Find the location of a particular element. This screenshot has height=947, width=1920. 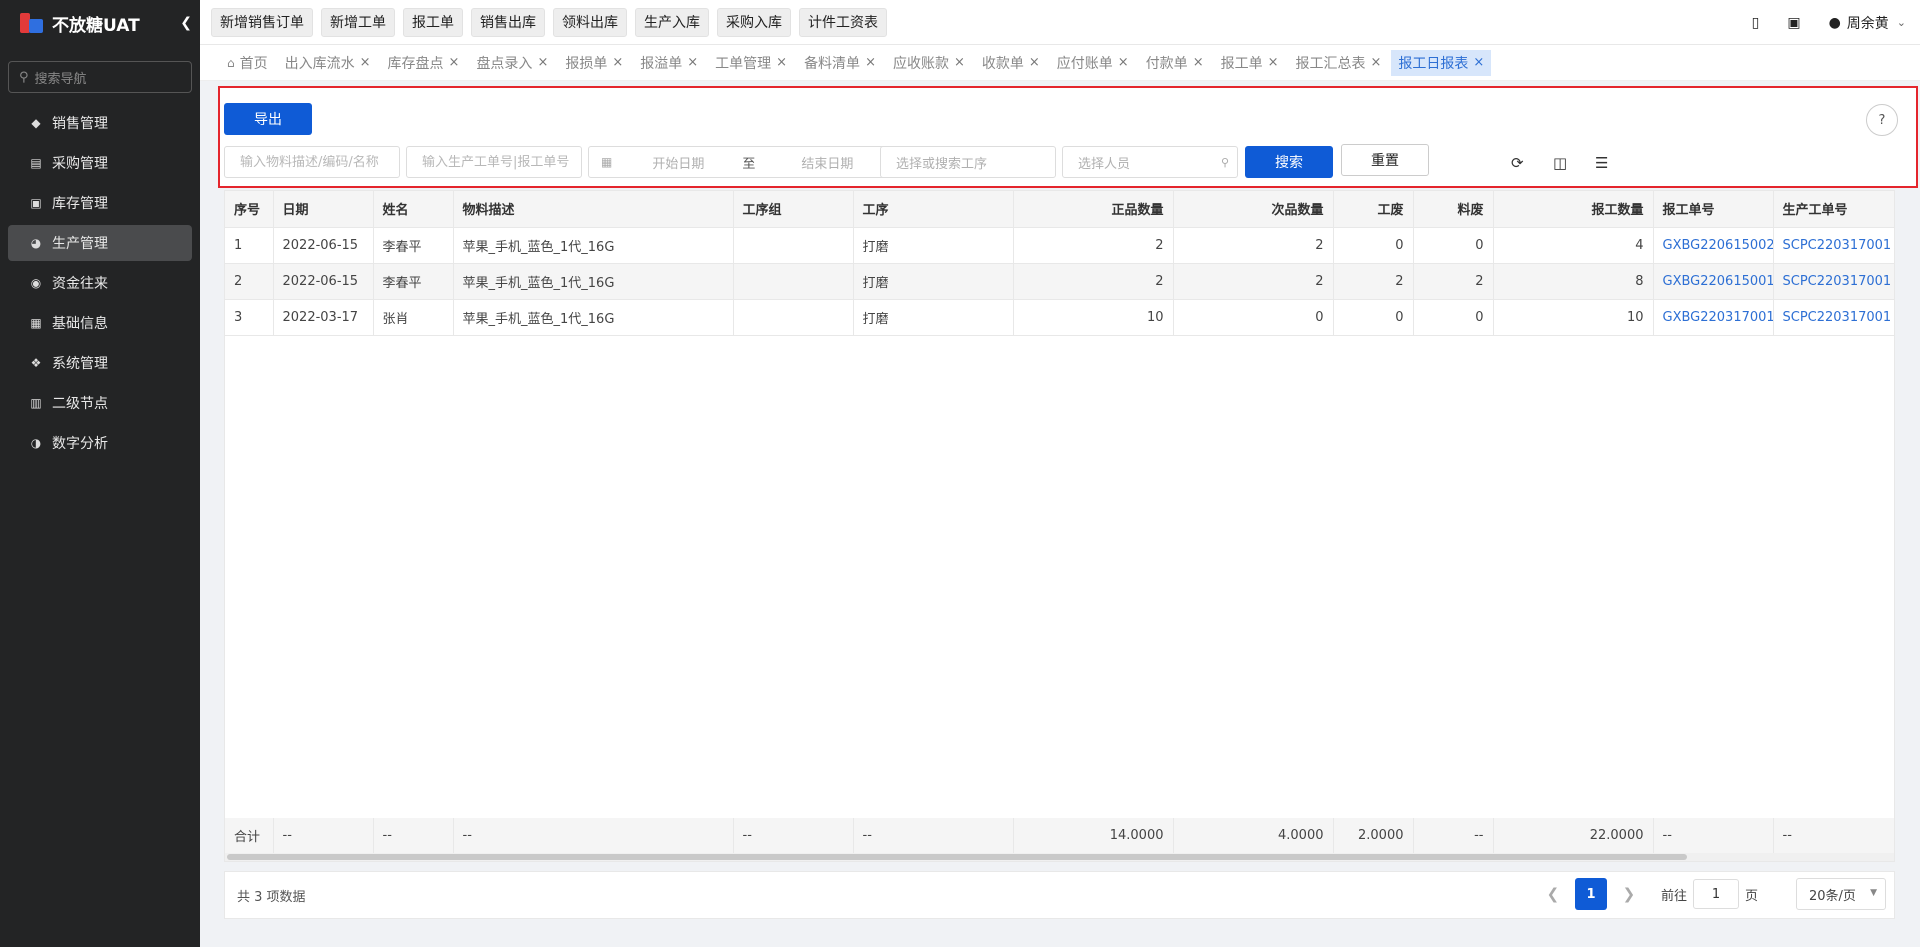

nav-search-input: ⚲ 搜索导航 is located at coordinates (100, 77).